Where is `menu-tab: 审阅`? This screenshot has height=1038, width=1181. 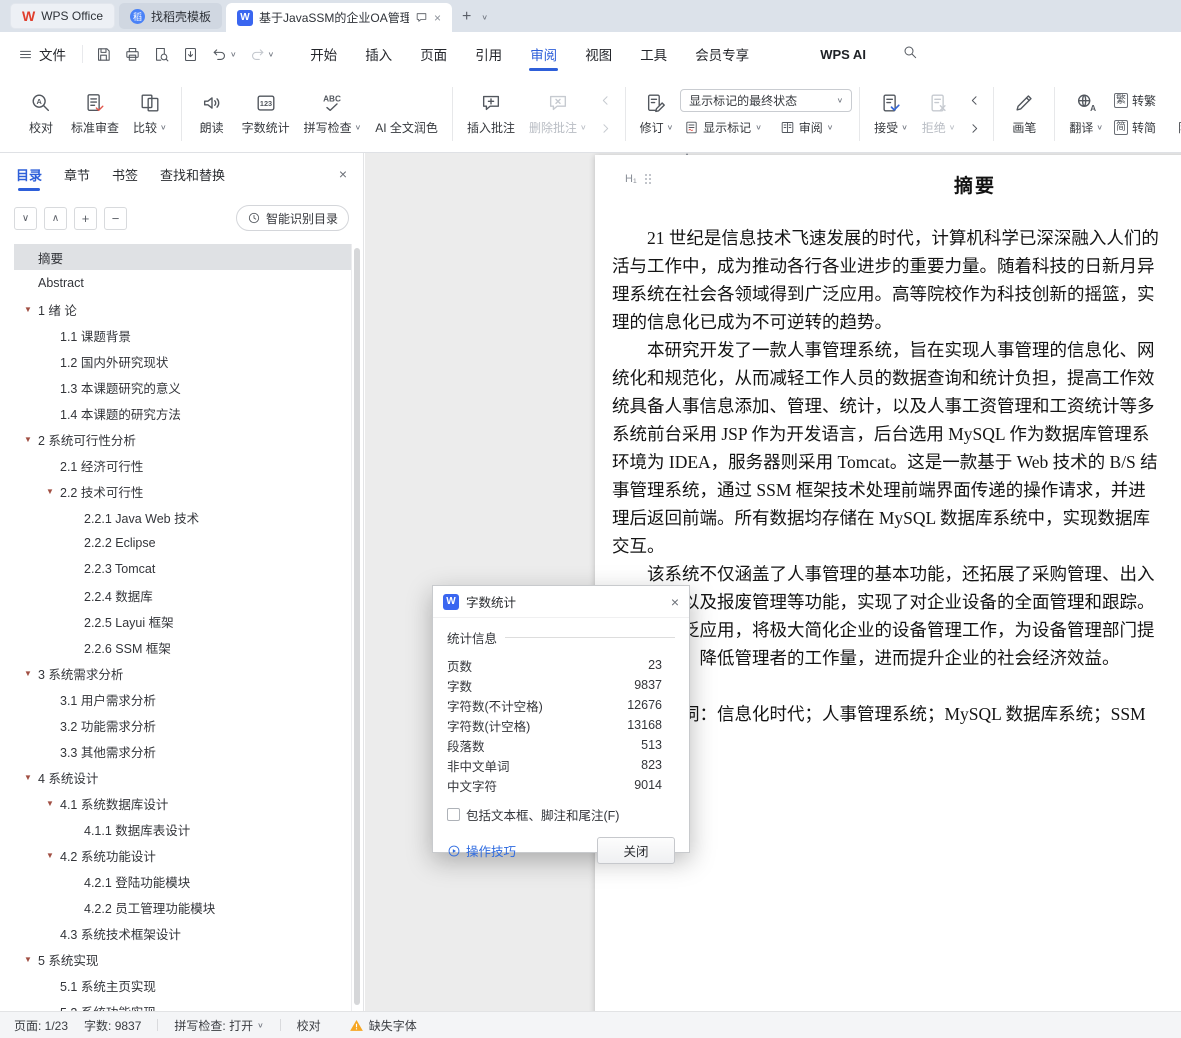
menu-tab: 审阅 is located at coordinates (543, 54).